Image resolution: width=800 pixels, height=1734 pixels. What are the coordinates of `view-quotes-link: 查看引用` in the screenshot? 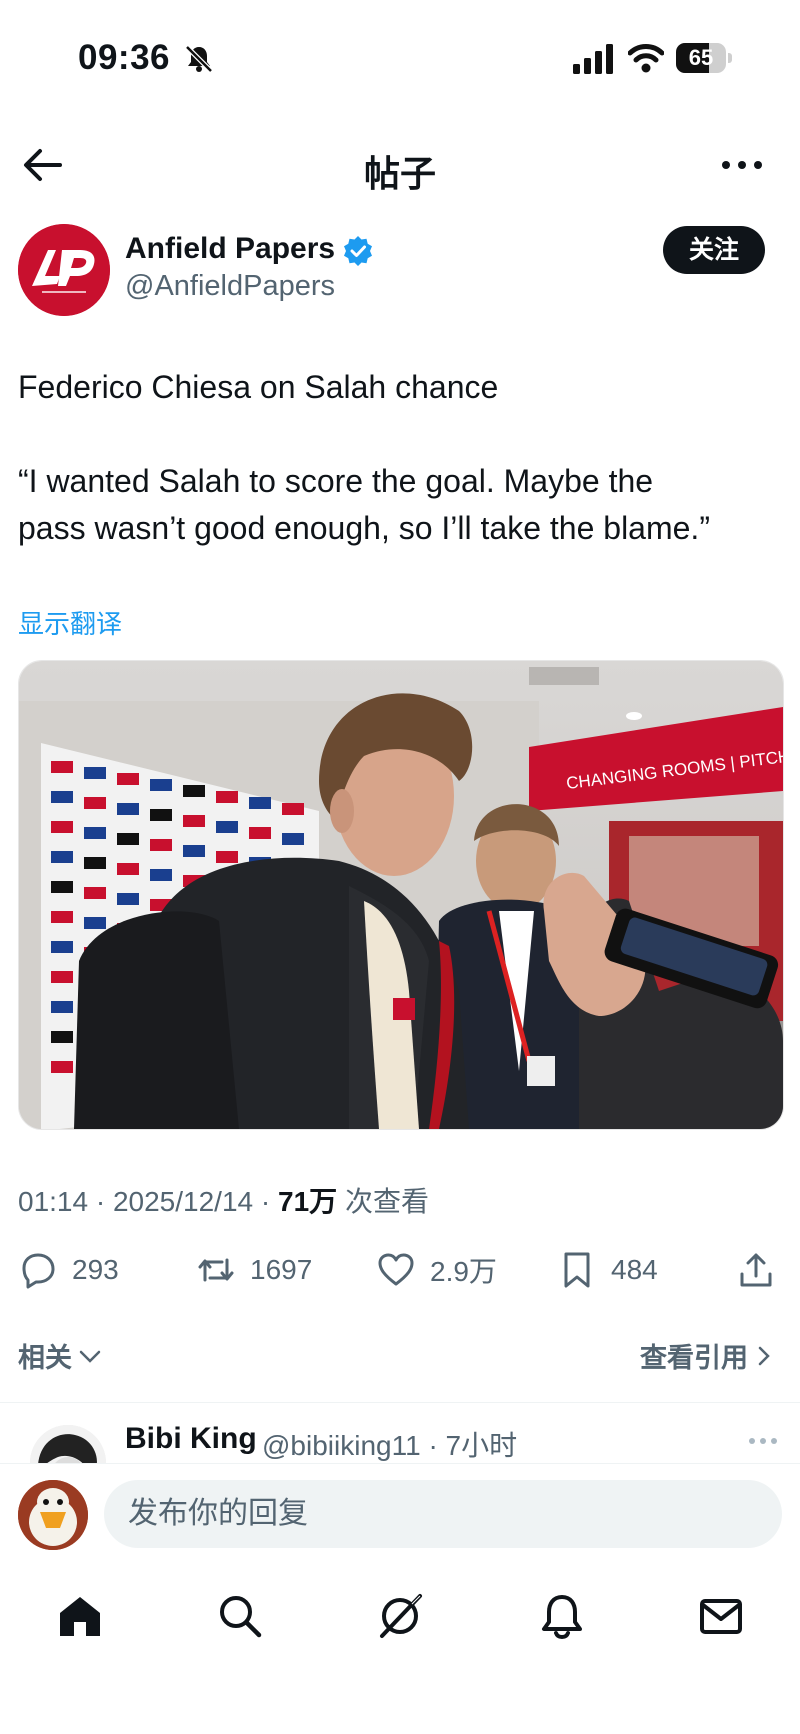 It's located at (706, 1355).